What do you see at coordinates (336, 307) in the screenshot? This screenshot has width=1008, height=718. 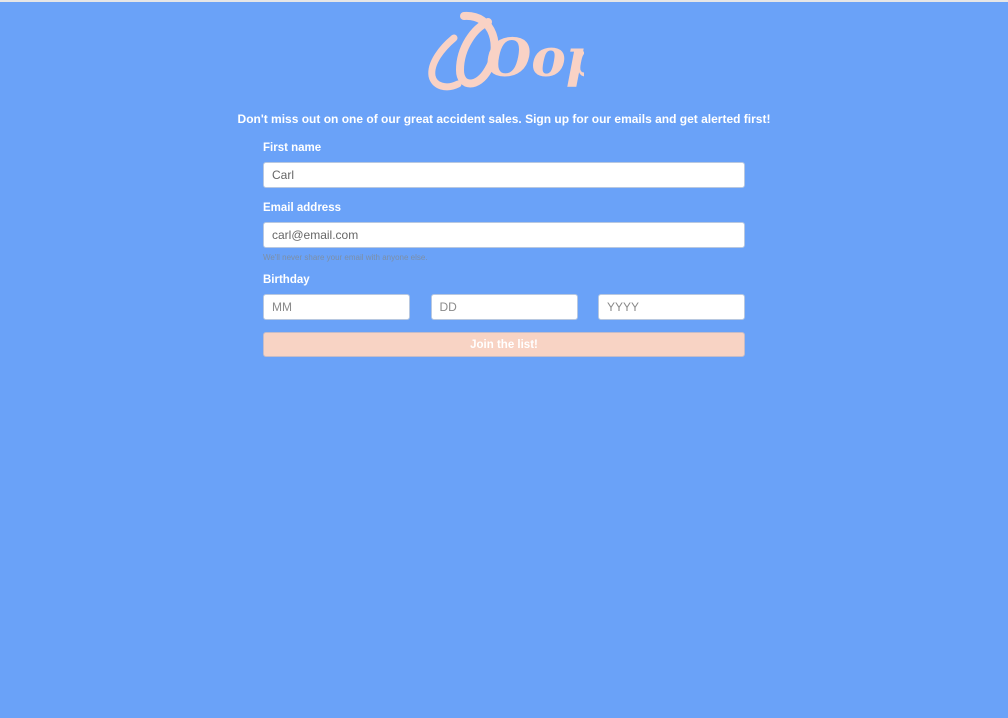 I see `birthday-month-input` at bounding box center [336, 307].